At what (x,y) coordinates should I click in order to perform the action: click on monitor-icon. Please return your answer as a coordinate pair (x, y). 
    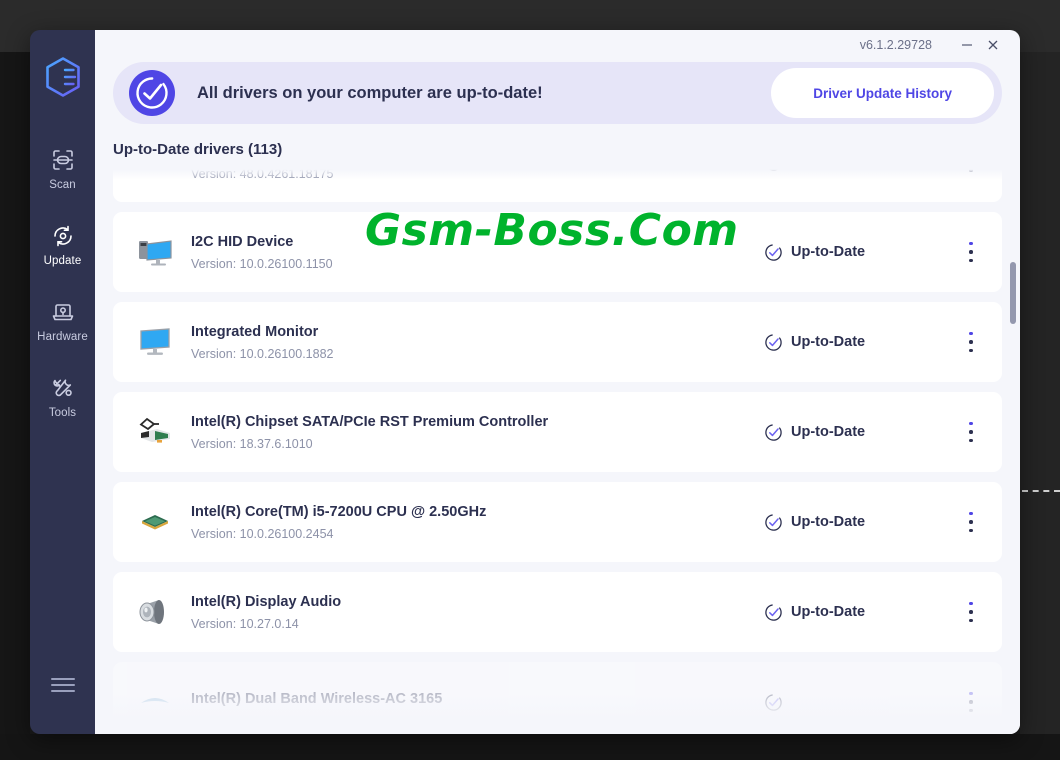
    Looking at the image, I should click on (155, 342).